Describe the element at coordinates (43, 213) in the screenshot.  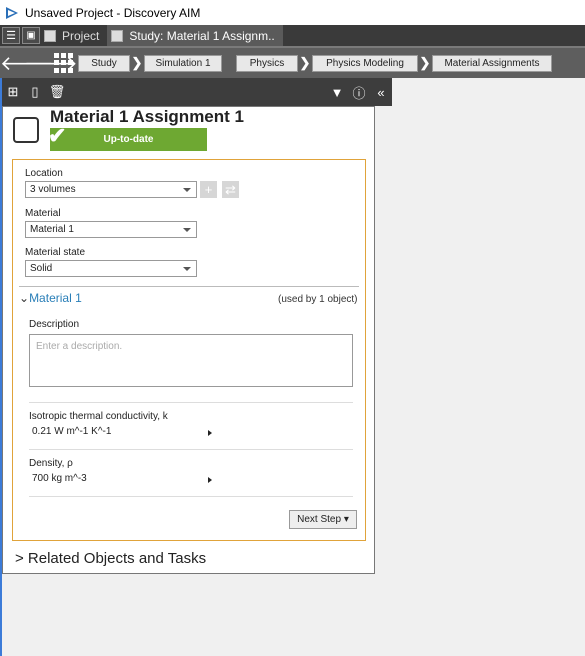
I see `material-label: Material` at that location.